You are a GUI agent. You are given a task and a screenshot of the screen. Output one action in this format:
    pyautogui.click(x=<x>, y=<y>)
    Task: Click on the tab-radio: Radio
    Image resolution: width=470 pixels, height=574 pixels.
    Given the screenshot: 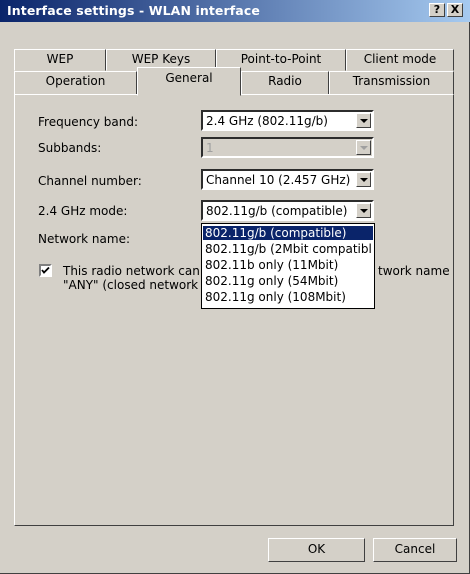 What is the action you would take?
    pyautogui.click(x=285, y=83)
    